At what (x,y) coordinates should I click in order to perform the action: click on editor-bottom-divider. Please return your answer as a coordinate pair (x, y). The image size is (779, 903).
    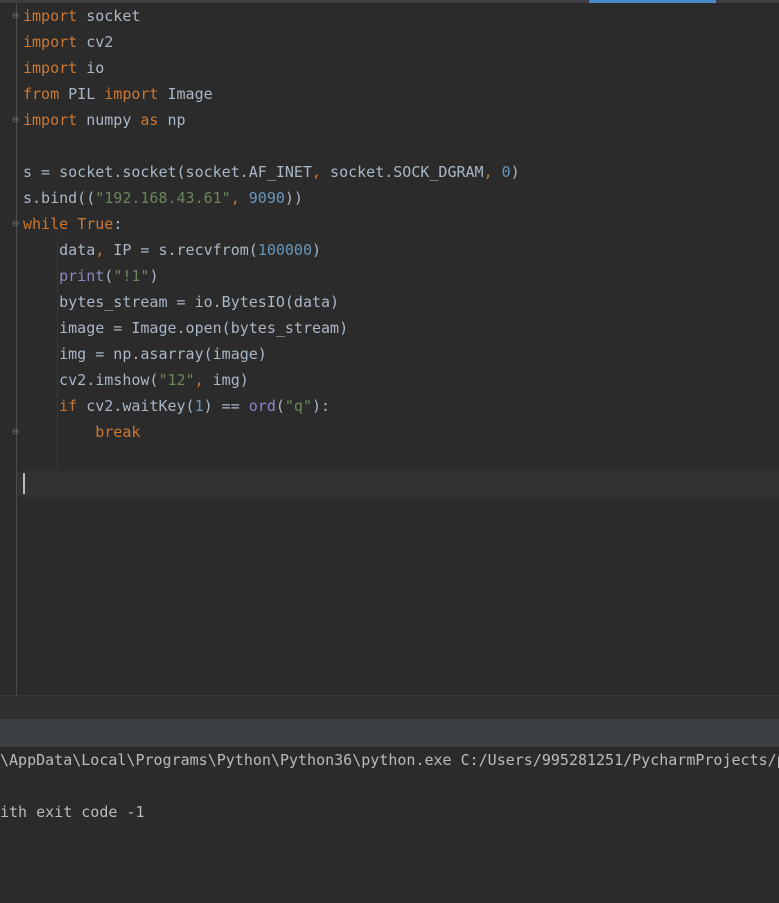
    Looking at the image, I should click on (389, 707).